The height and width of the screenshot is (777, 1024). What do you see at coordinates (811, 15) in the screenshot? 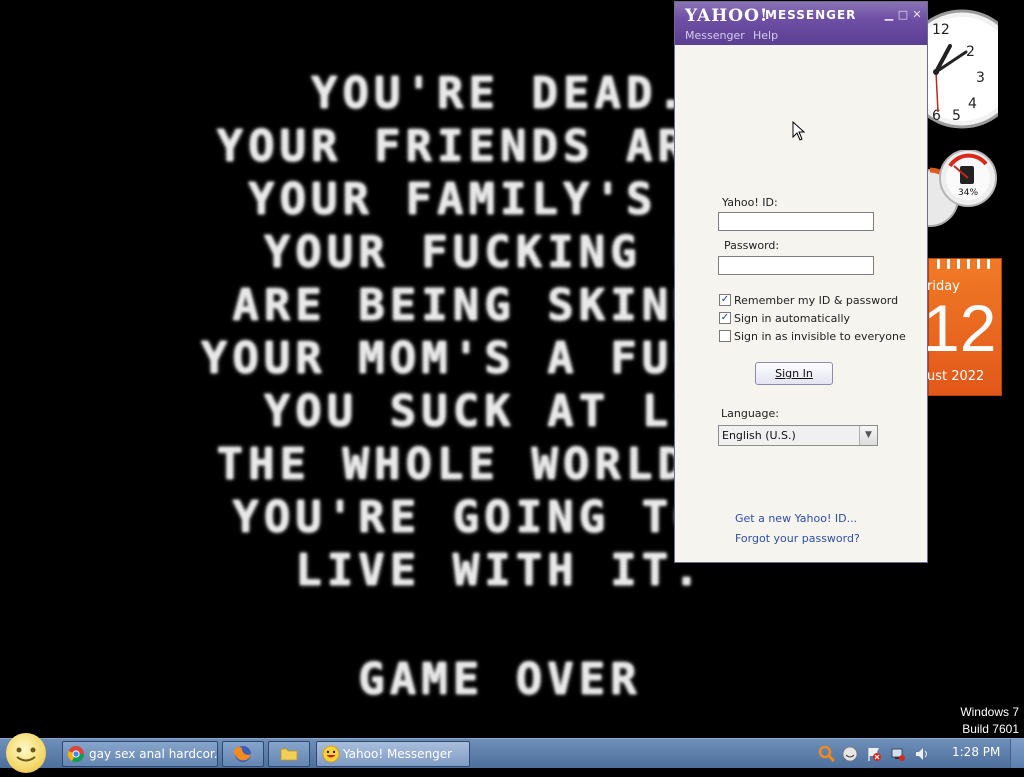
I see `messenger-logo-text: MESSENGER` at bounding box center [811, 15].